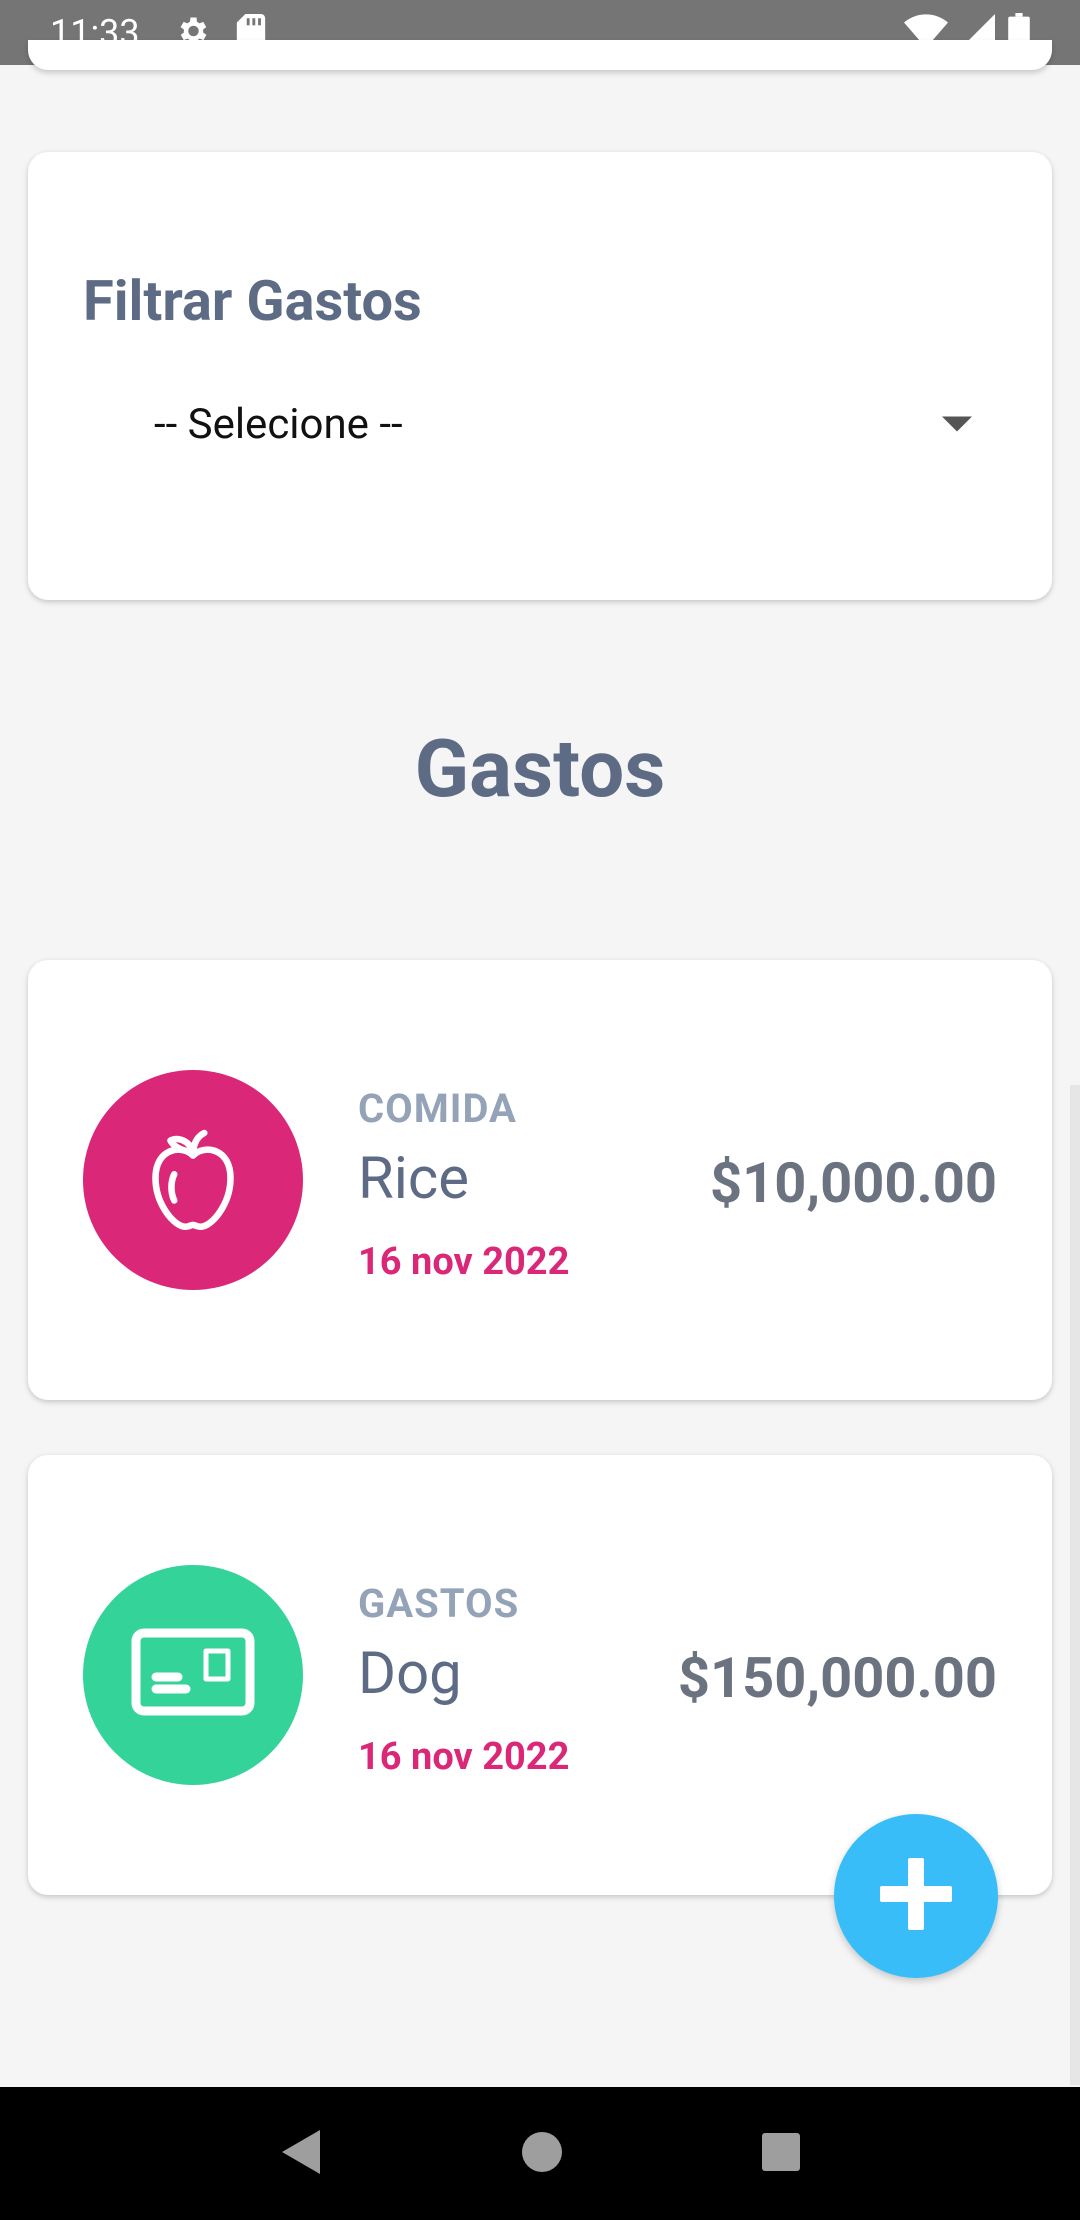 The width and height of the screenshot is (1080, 2220). I want to click on previous-card-edge, so click(540, 55).